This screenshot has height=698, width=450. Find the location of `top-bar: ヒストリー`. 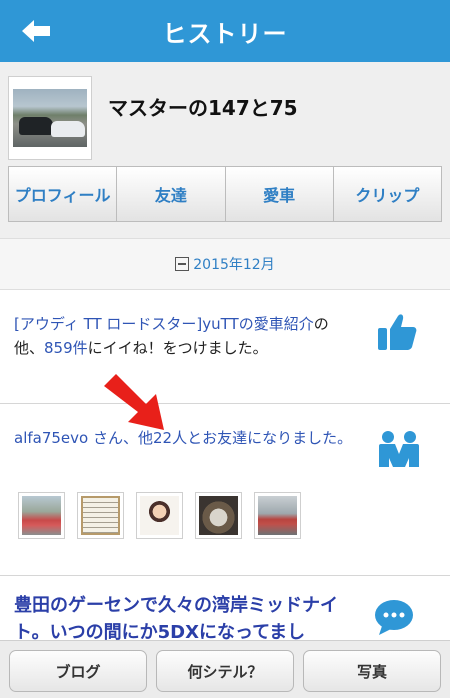

top-bar: ヒストリー is located at coordinates (225, 31).